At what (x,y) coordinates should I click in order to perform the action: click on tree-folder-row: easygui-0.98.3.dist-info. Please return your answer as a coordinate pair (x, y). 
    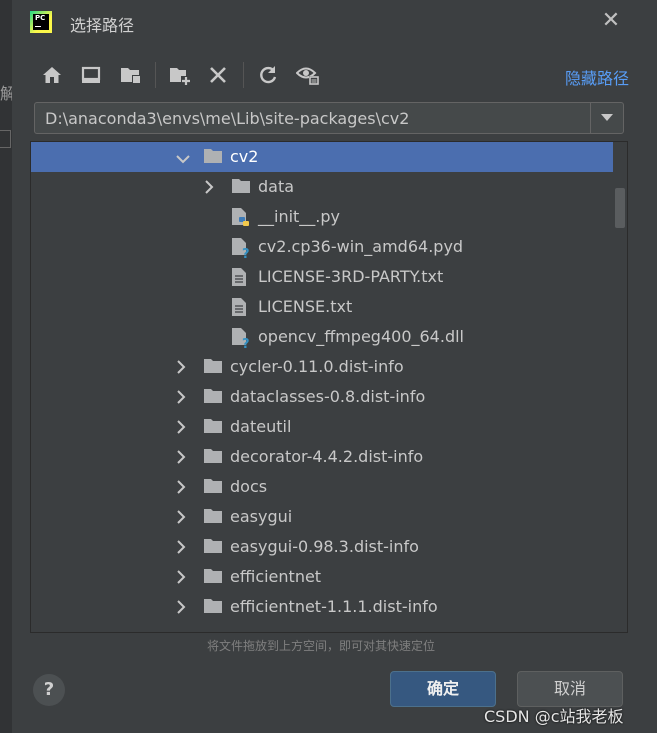
    Looking at the image, I should click on (322, 547).